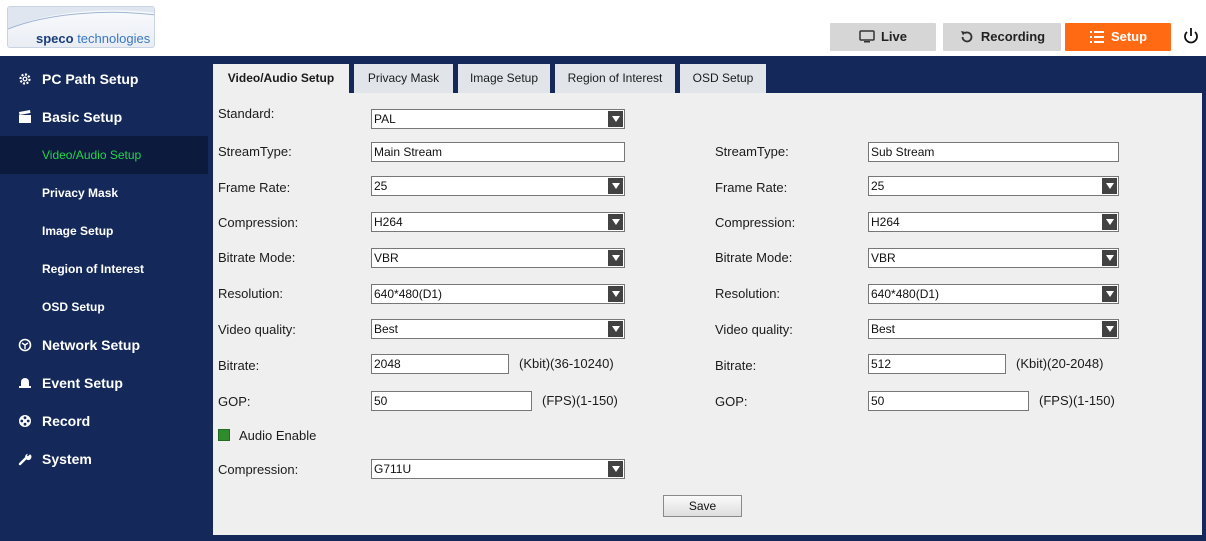 The width and height of the screenshot is (1206, 541). What do you see at coordinates (993, 222) in the screenshot?
I see `sub-compression-select: H264` at bounding box center [993, 222].